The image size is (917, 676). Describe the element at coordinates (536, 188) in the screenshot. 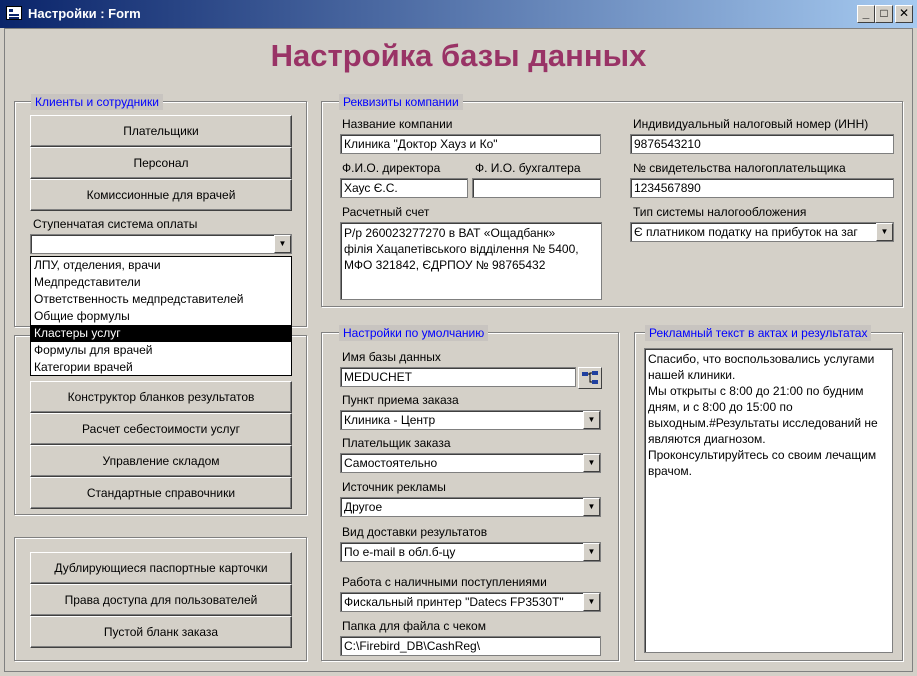

I see `accountant-field` at that location.